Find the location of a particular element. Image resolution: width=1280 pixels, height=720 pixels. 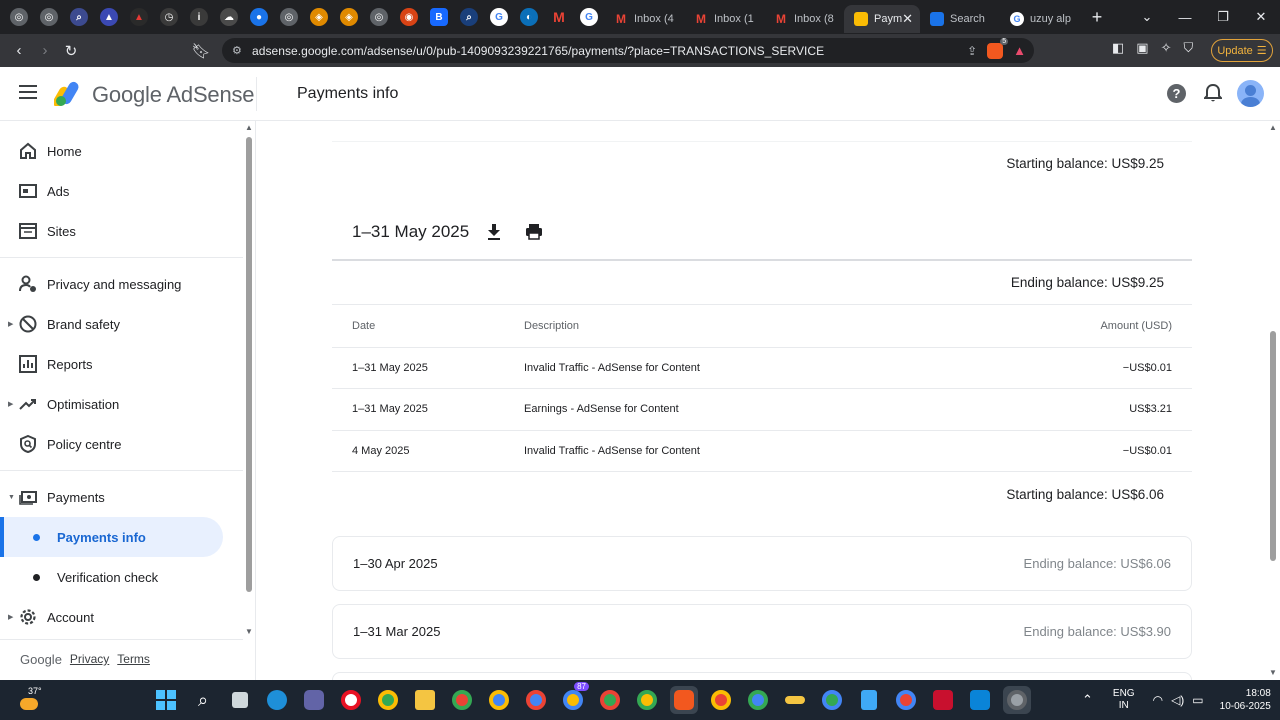

chrome-app: 87 is located at coordinates (574, 698).